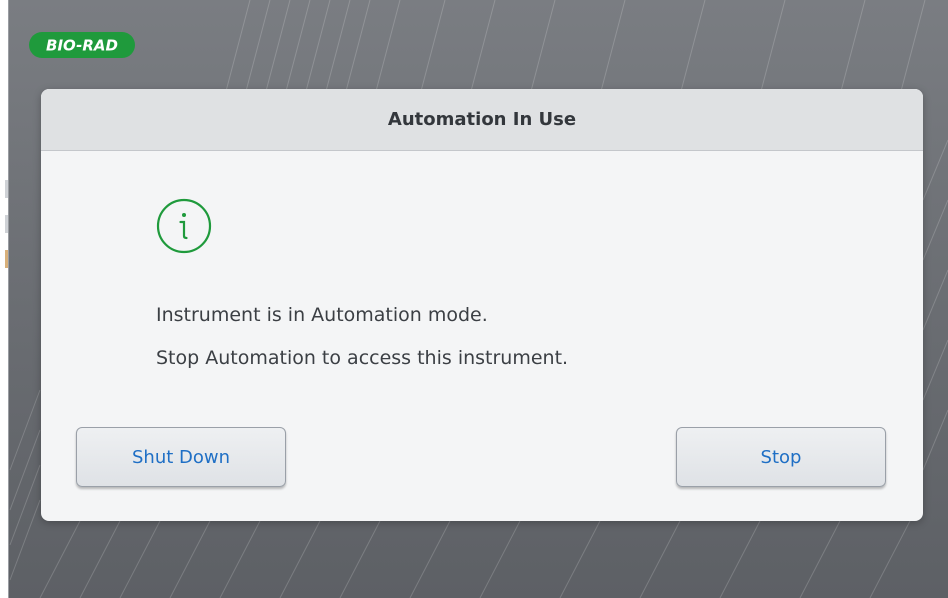 Image resolution: width=948 pixels, height=598 pixels. What do you see at coordinates (184, 226) in the screenshot?
I see `info-icon` at bounding box center [184, 226].